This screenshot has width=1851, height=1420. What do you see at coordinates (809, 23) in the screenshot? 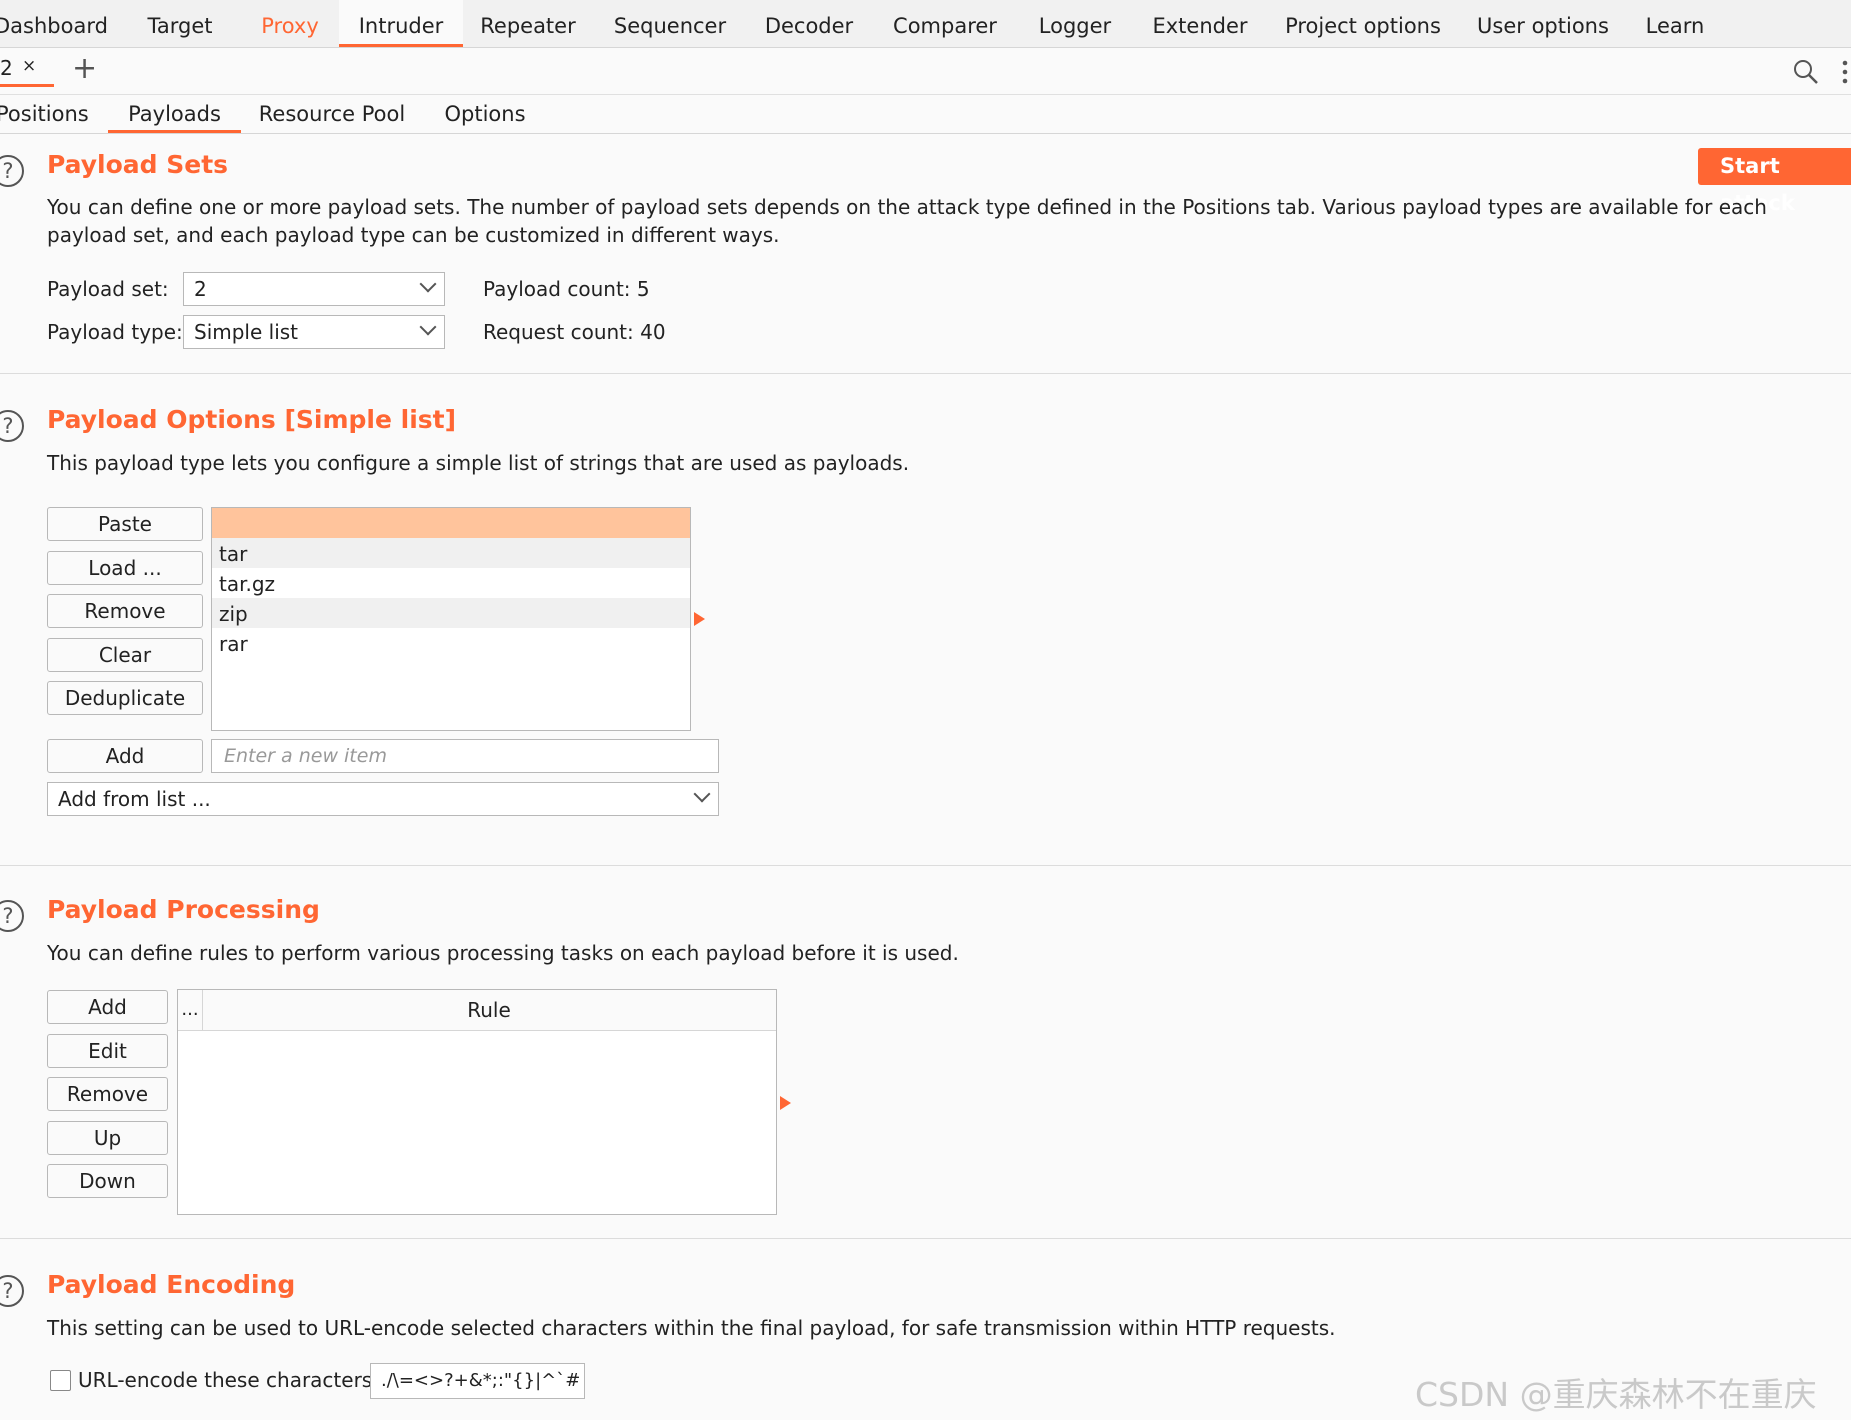
I see `tab-decoder: Decoder` at bounding box center [809, 23].